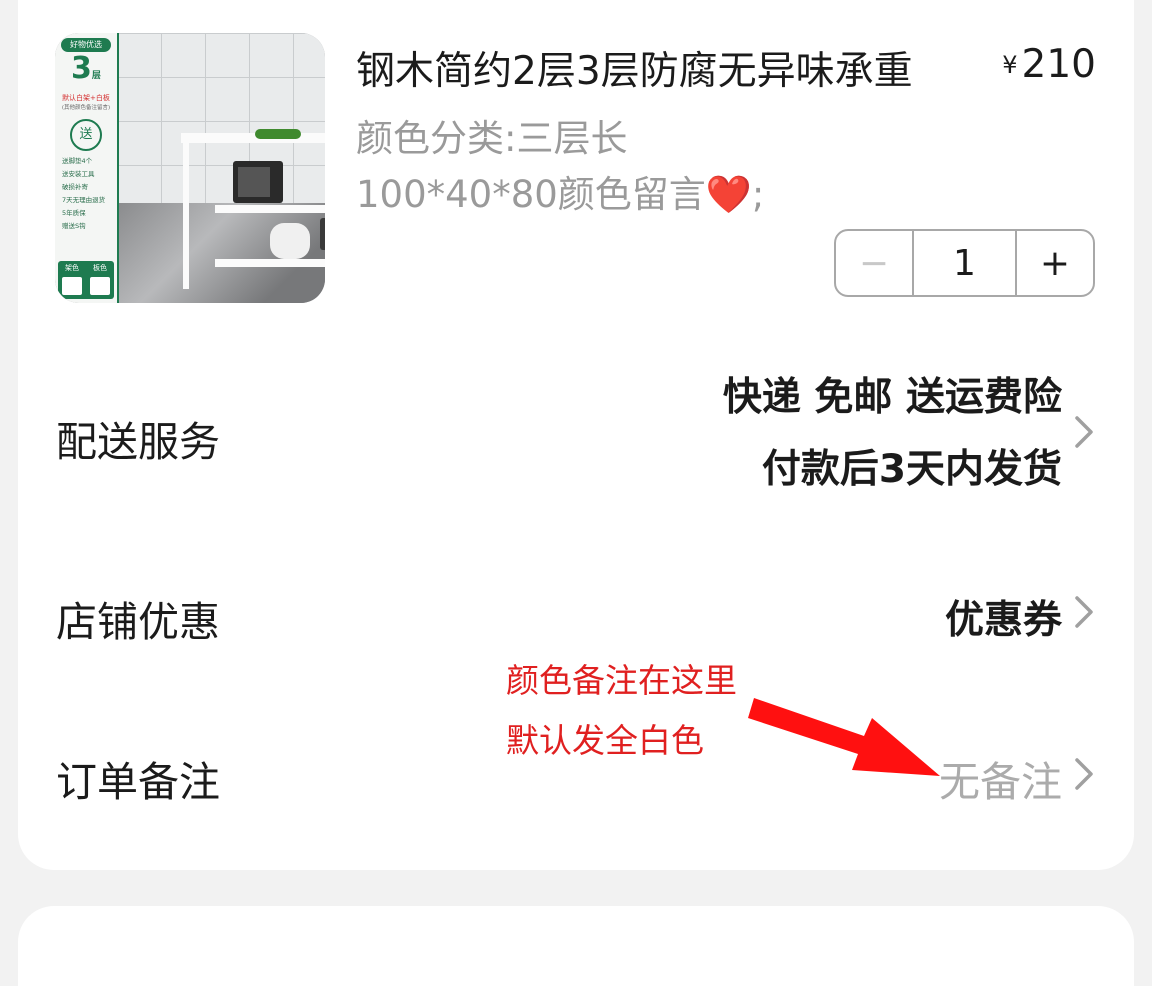 This screenshot has width=1152, height=986. Describe the element at coordinates (874, 263) in the screenshot. I see `decrease-quantity-button: −` at that location.